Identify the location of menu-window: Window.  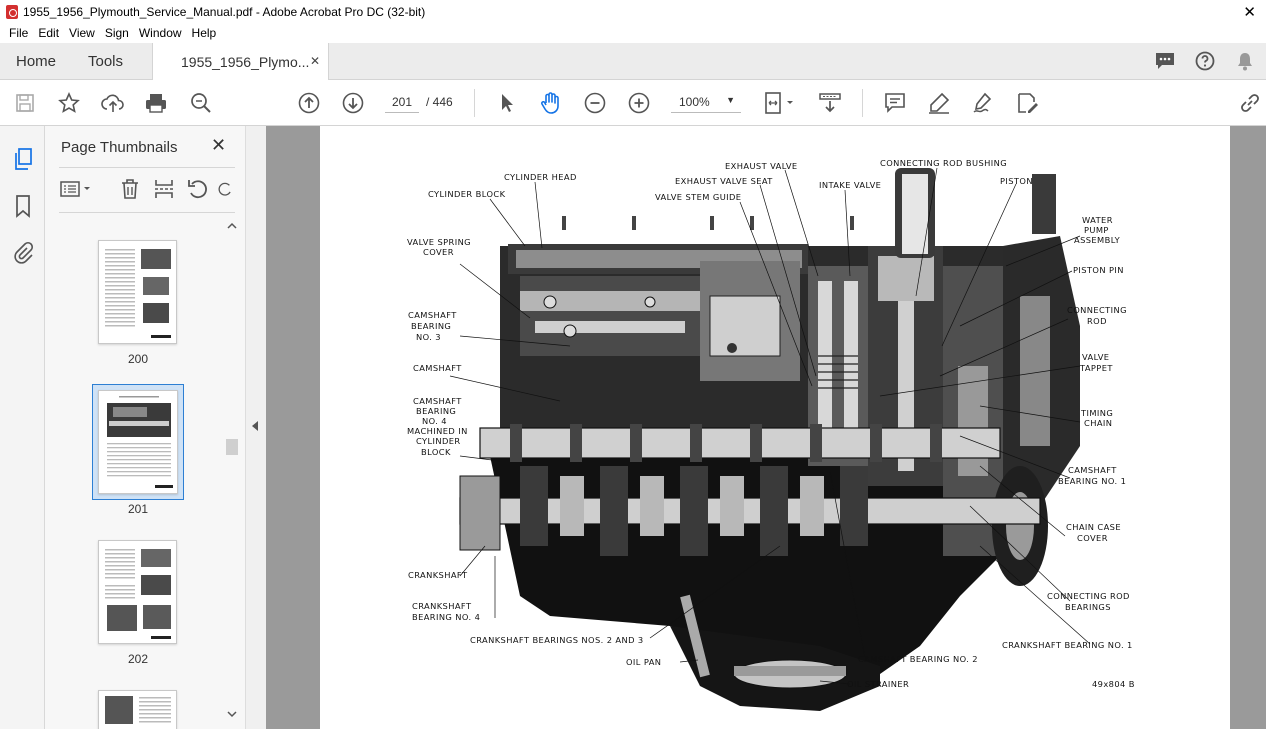
(160, 33).